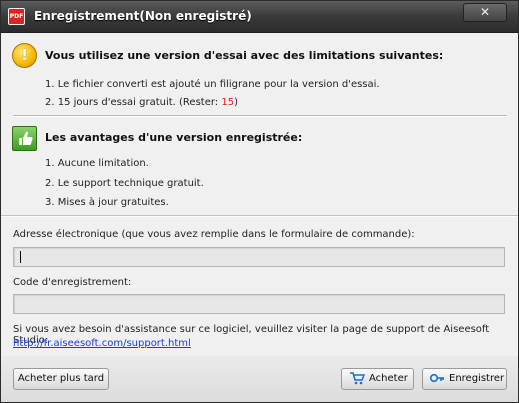 The image size is (519, 403). Describe the element at coordinates (97, 163) in the screenshot. I see `benefit-item-1: 1. Aucune limitation.` at that location.